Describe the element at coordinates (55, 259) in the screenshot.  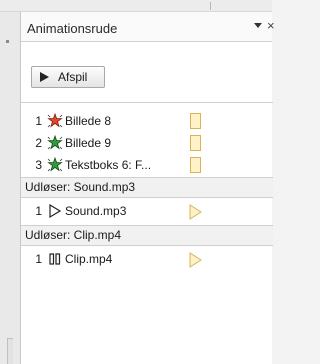
I see `pause-icon` at that location.